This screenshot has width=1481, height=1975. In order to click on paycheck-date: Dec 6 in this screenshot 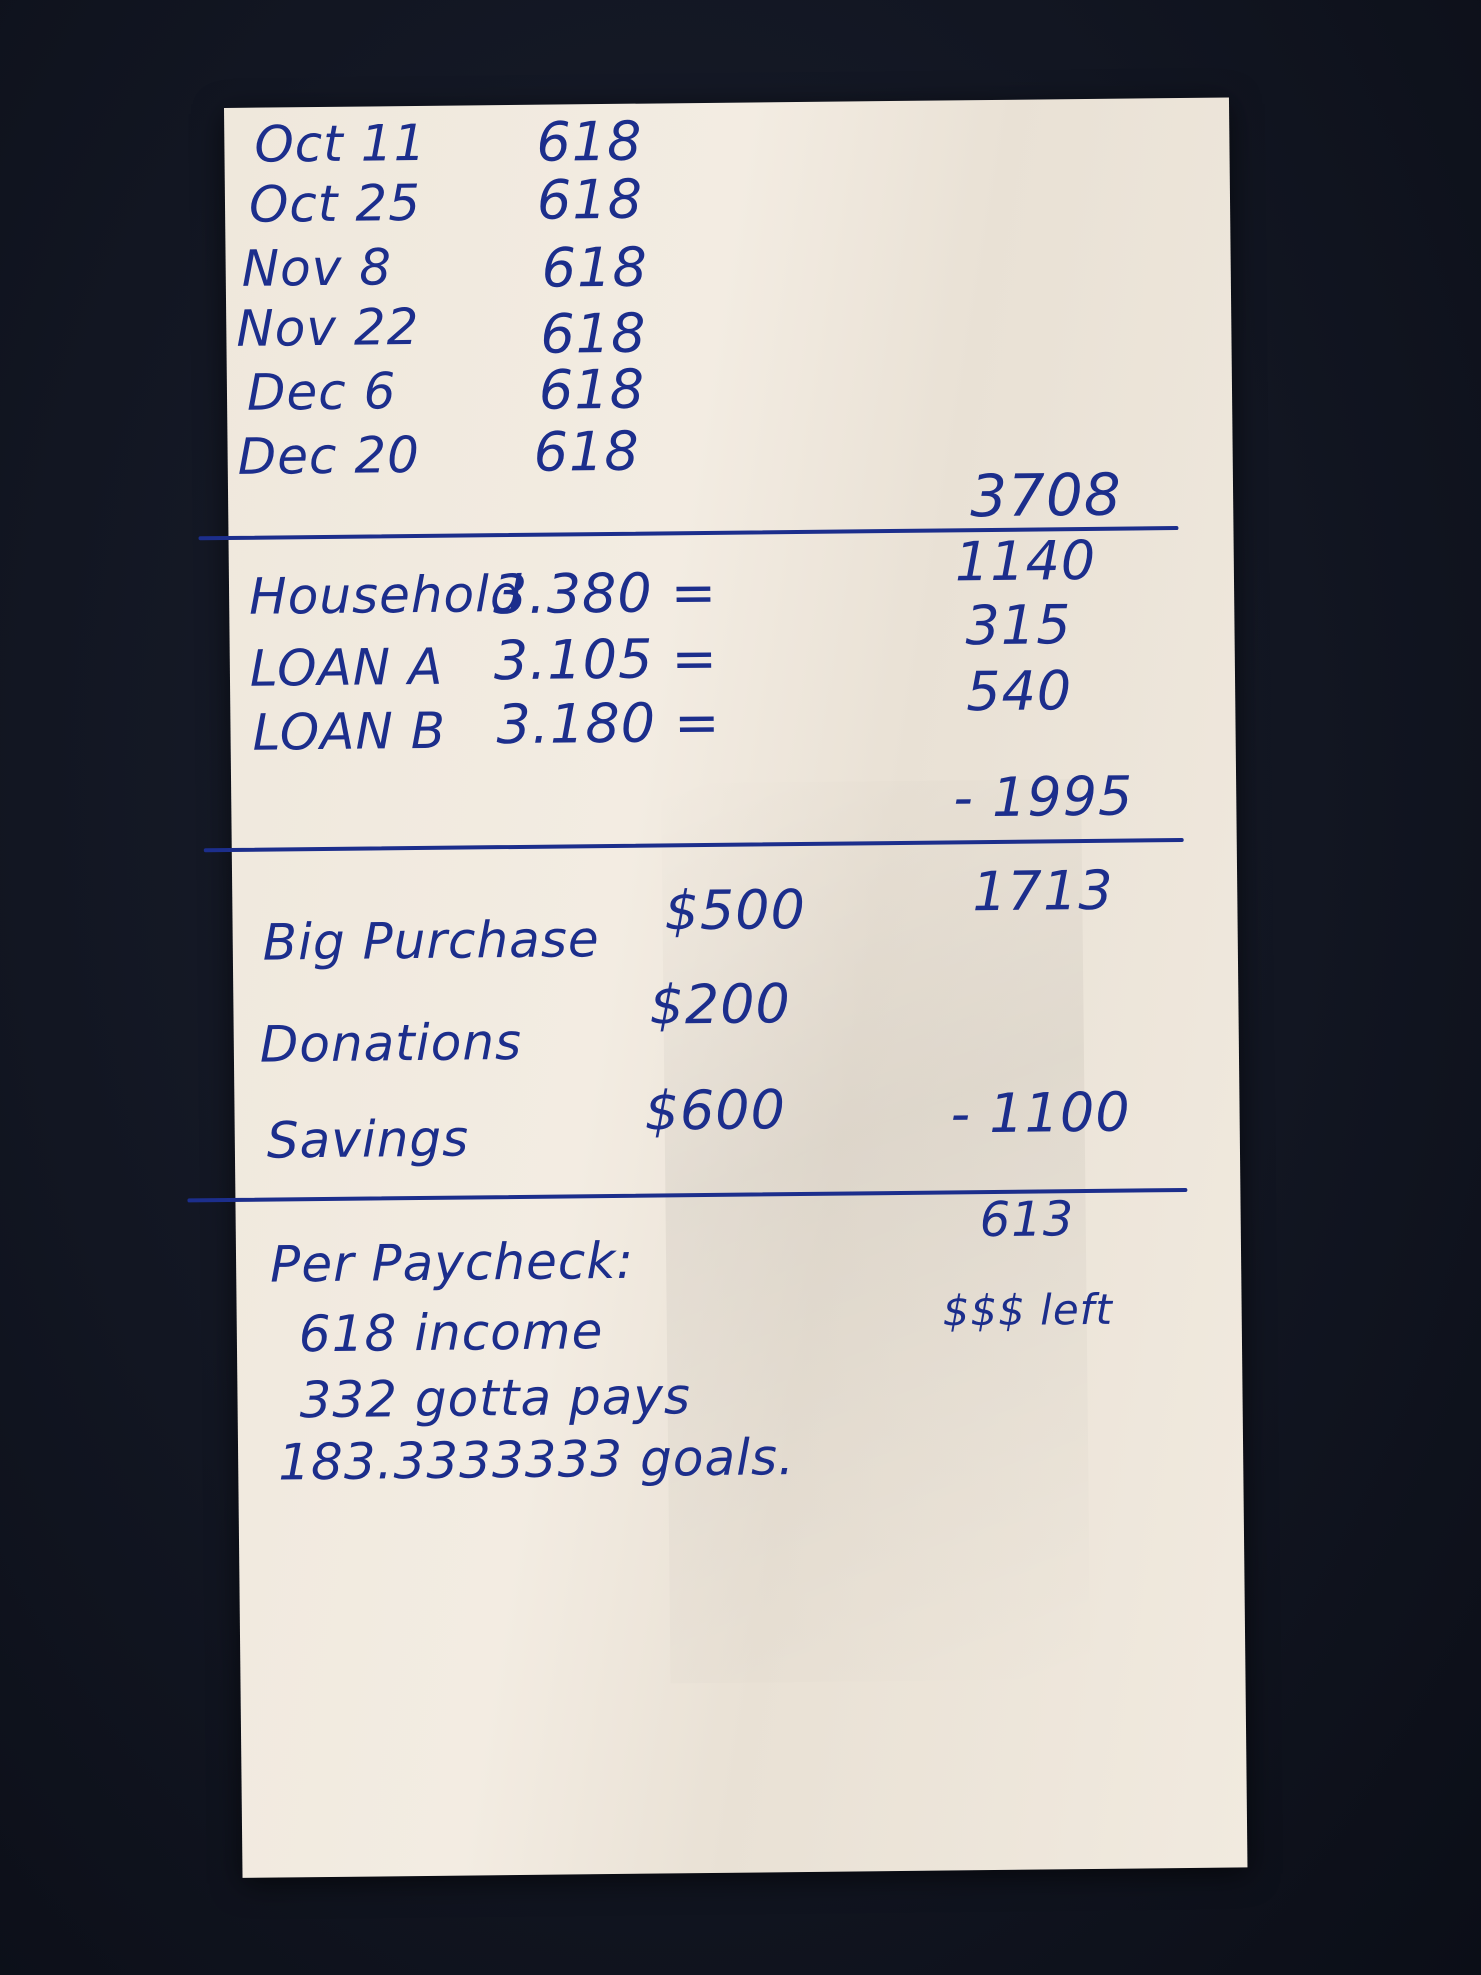, I will do `click(321, 392)`.